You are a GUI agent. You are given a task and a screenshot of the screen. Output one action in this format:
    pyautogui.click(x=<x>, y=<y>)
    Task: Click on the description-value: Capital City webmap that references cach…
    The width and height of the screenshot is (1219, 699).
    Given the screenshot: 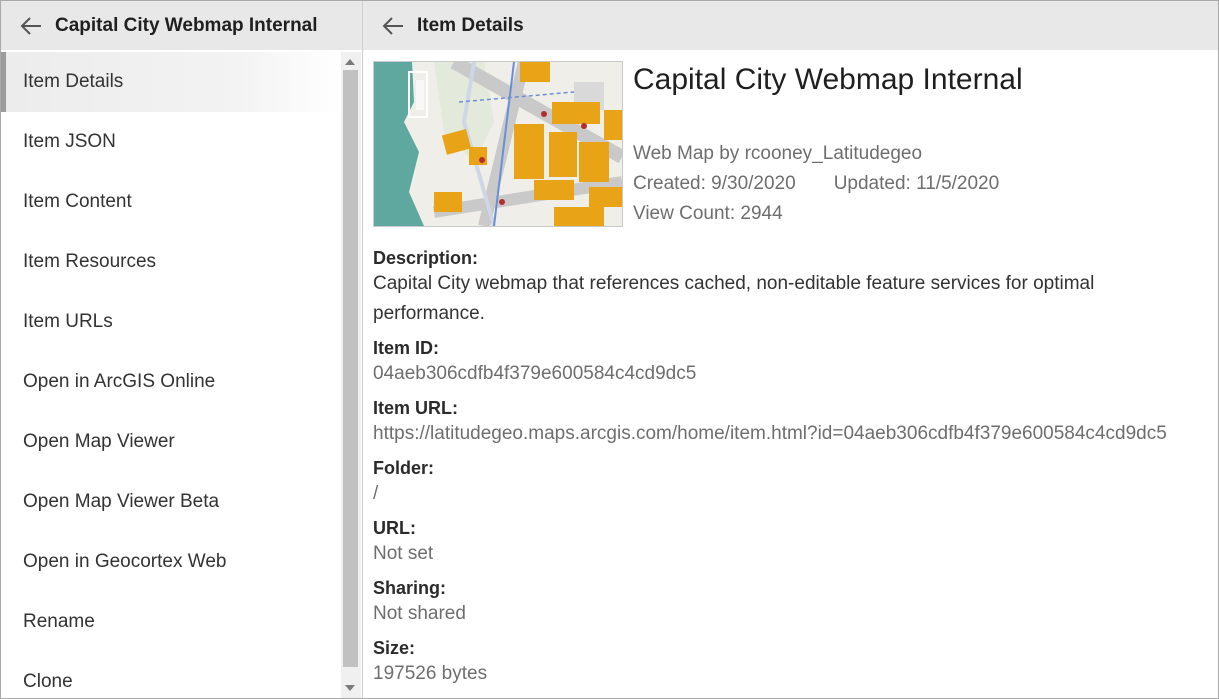 What is the action you would take?
    pyautogui.click(x=734, y=298)
    